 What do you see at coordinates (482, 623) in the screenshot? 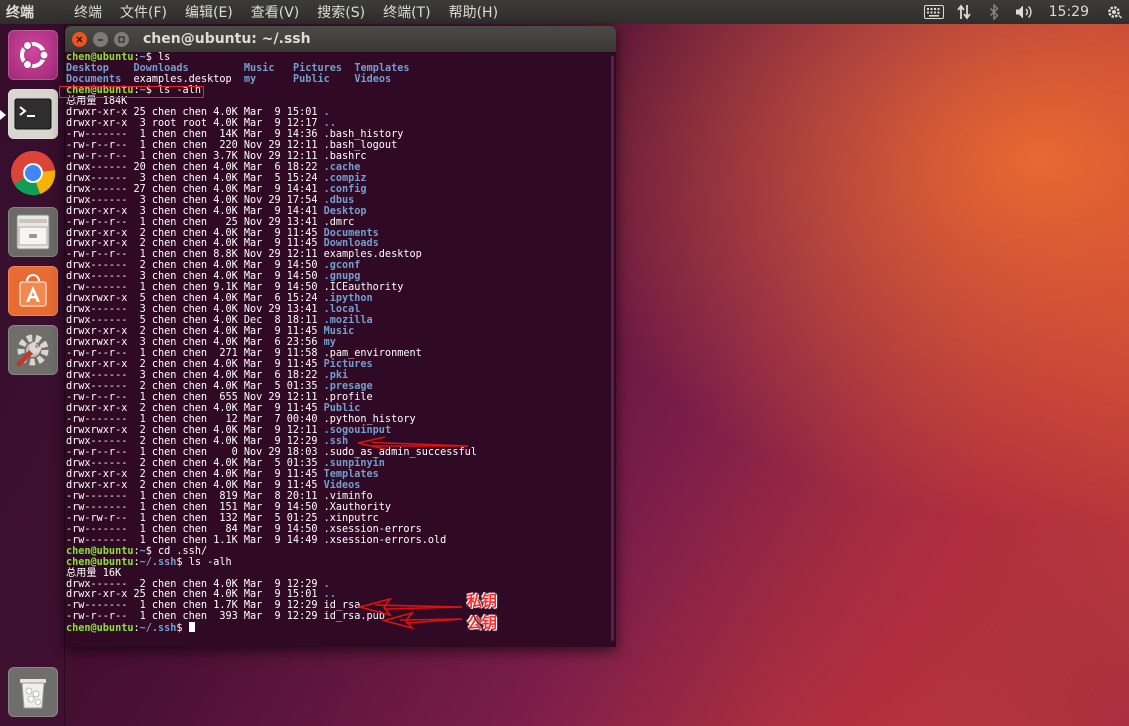
I see `public-key-label: 公钥` at bounding box center [482, 623].